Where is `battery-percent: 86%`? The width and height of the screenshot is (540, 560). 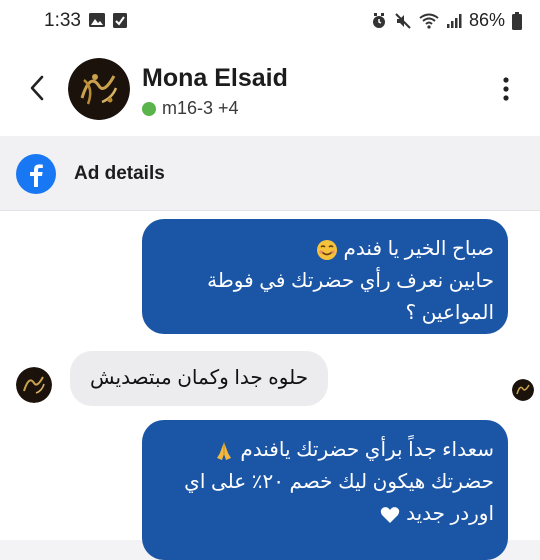
battery-percent: 86% is located at coordinates (486, 20).